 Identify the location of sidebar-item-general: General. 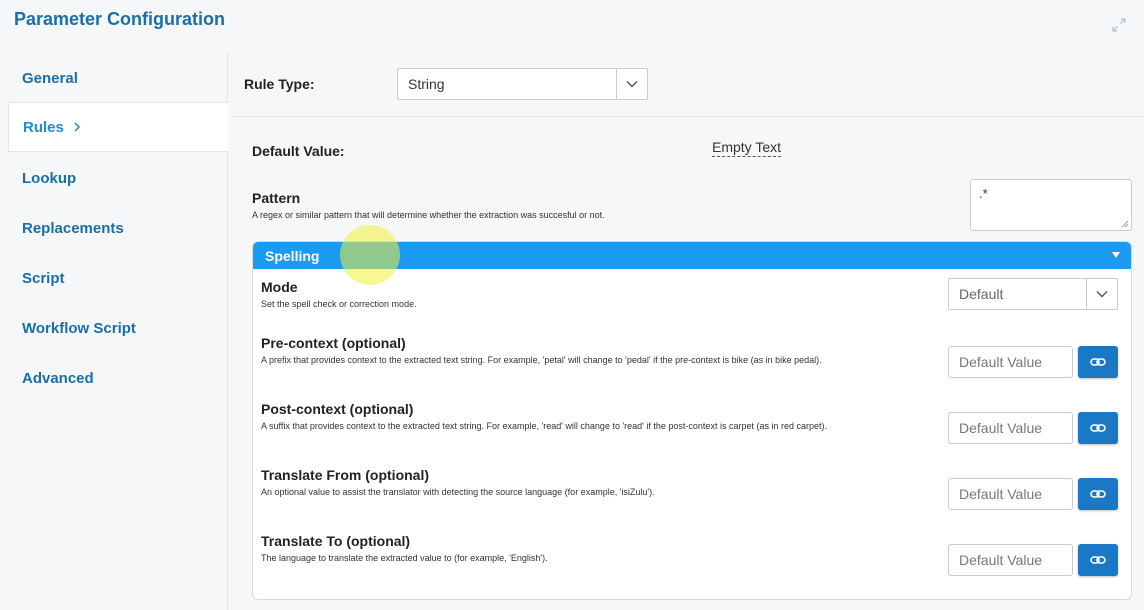
(118, 78).